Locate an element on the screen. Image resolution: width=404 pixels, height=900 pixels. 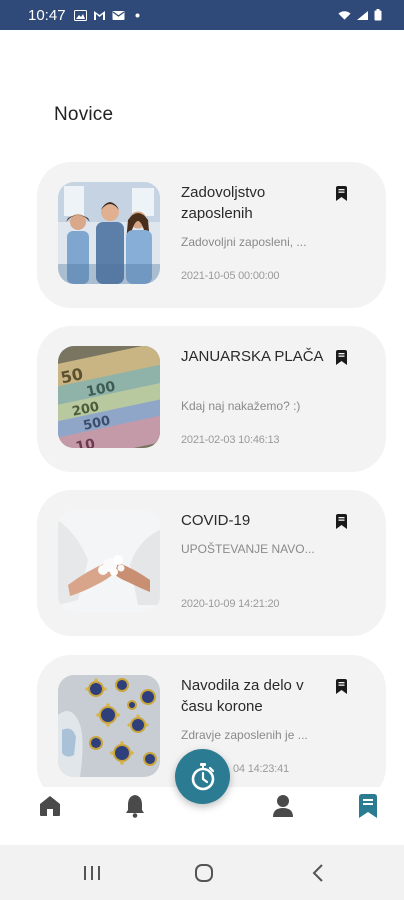
mail-icon is located at coordinates (118, 15).